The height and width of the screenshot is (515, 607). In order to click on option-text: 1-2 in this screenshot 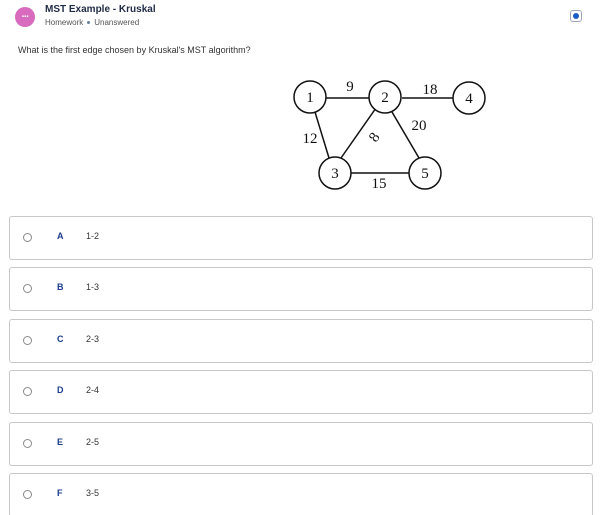, I will do `click(93, 236)`.